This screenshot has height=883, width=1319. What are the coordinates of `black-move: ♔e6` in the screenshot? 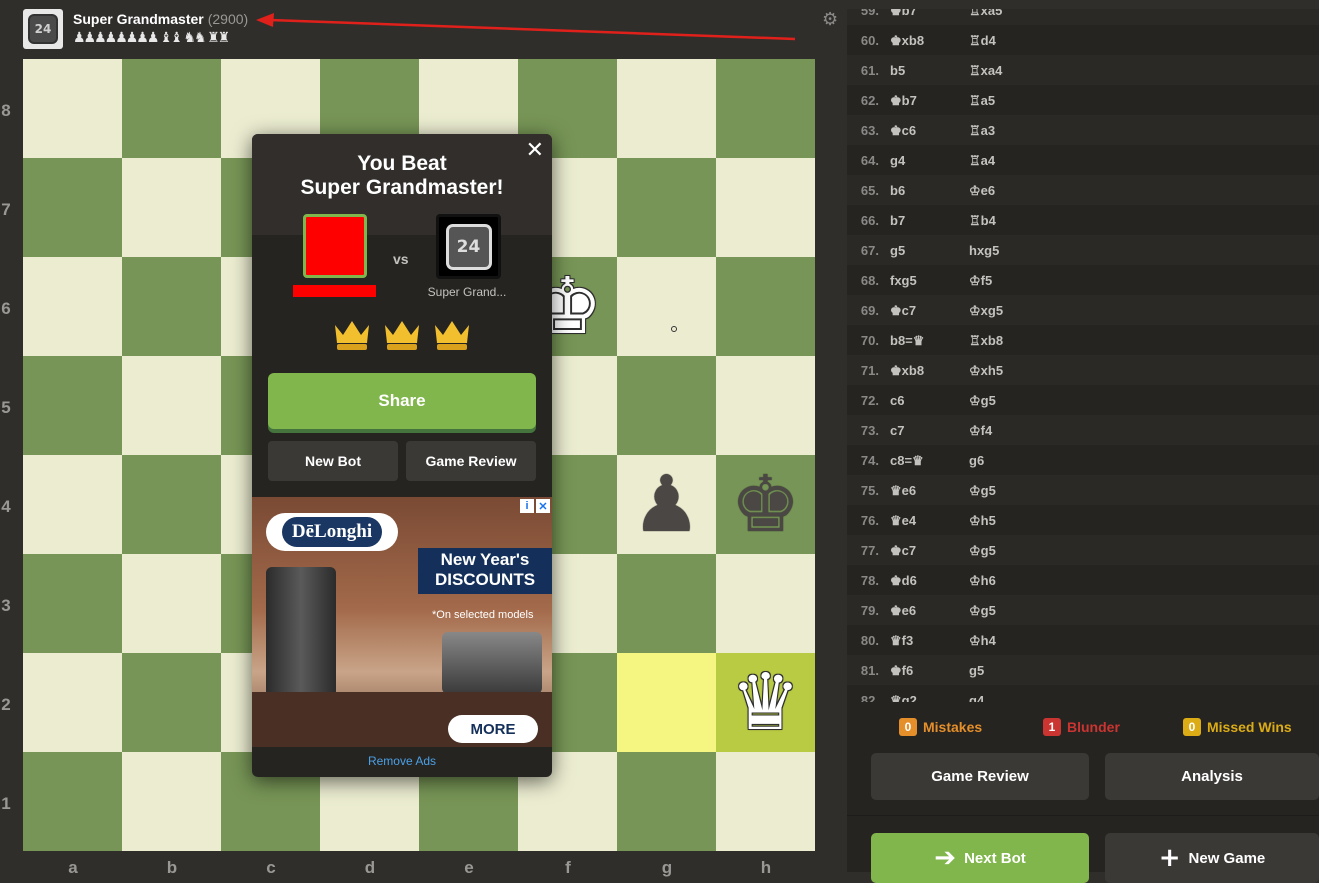 It's located at (982, 191).